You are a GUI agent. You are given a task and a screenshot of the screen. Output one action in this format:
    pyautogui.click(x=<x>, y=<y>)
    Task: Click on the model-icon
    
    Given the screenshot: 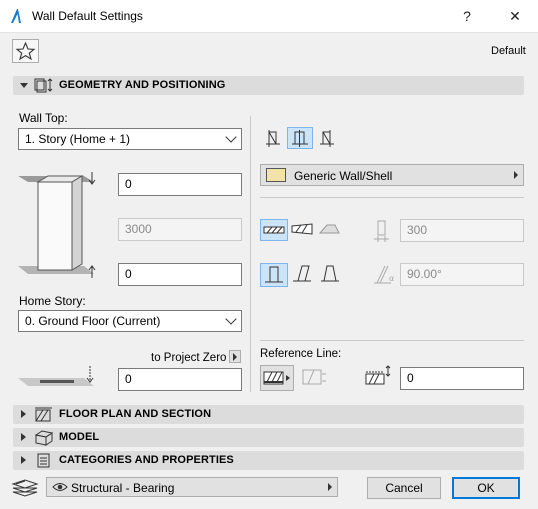 What is the action you would take?
    pyautogui.click(x=44, y=438)
    